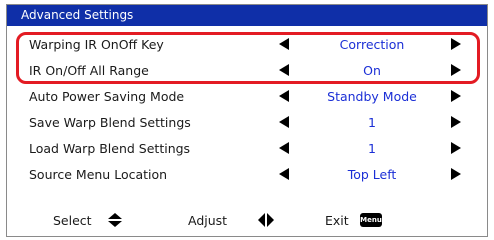  I want to click on setting-row-warping-ir-onoff-key: Warping IR OnOff Key Correction, so click(247, 44).